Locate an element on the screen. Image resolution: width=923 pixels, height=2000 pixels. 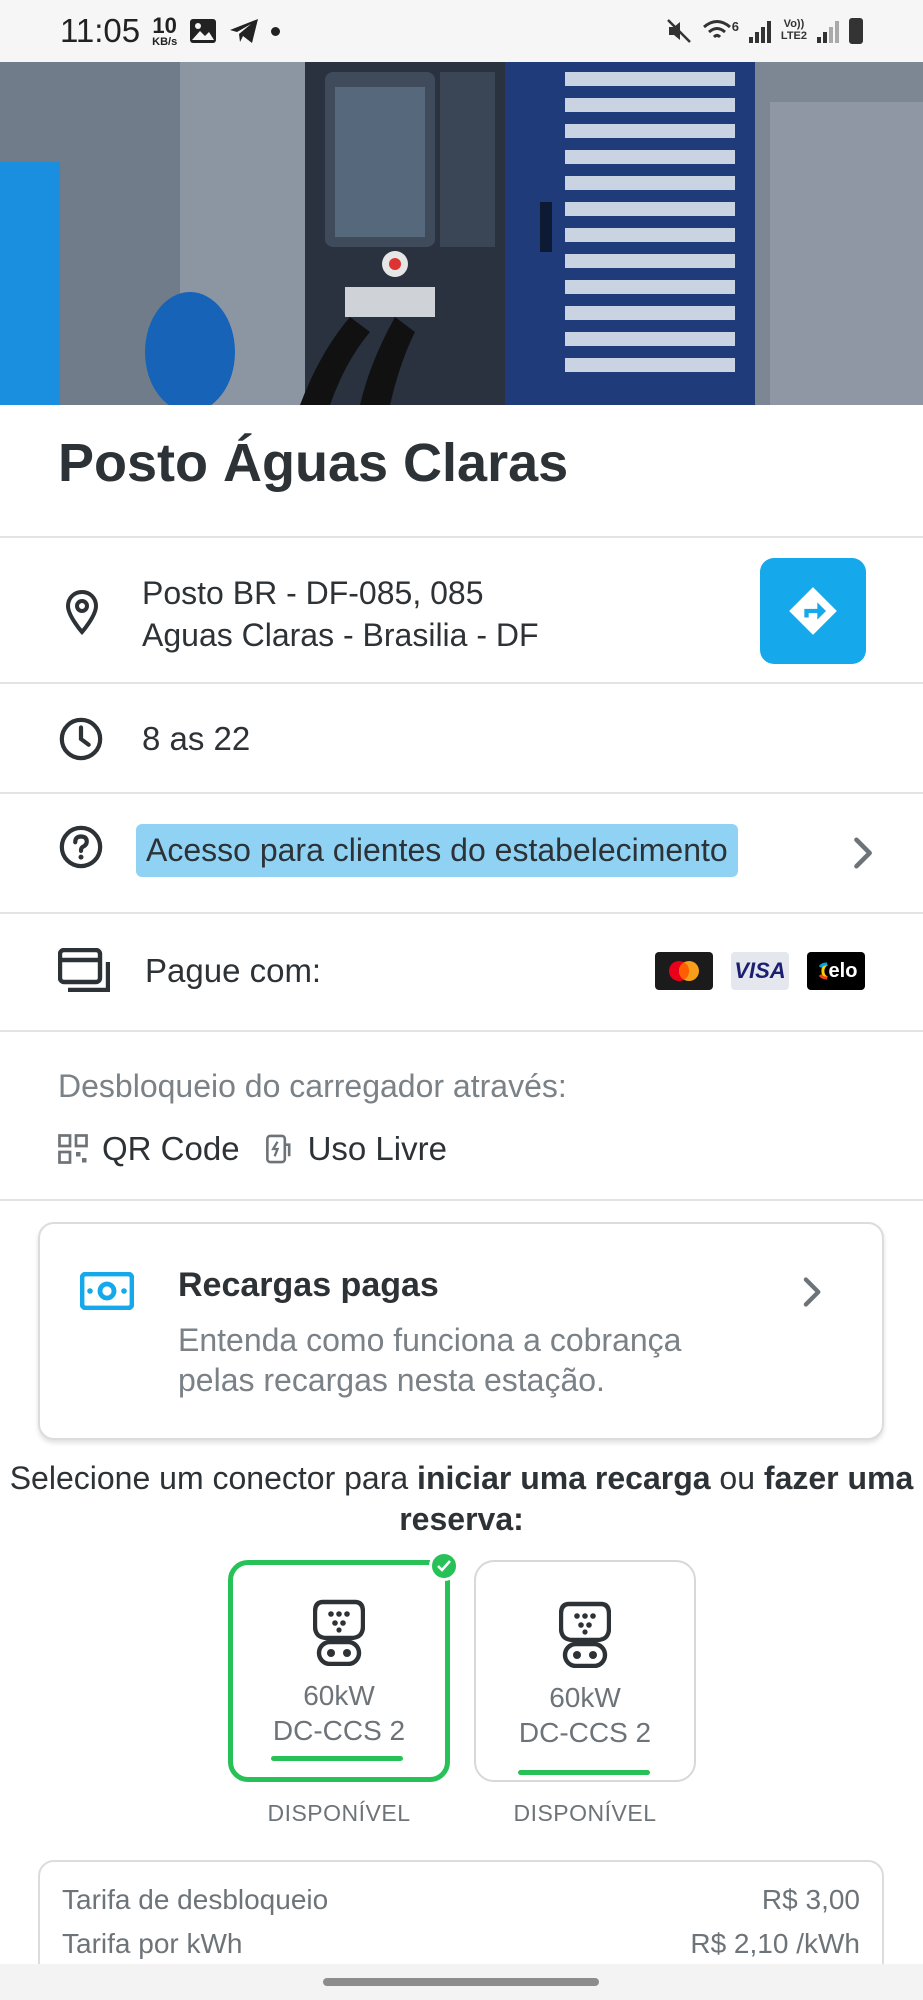
directions-icon is located at coordinates (813, 611).